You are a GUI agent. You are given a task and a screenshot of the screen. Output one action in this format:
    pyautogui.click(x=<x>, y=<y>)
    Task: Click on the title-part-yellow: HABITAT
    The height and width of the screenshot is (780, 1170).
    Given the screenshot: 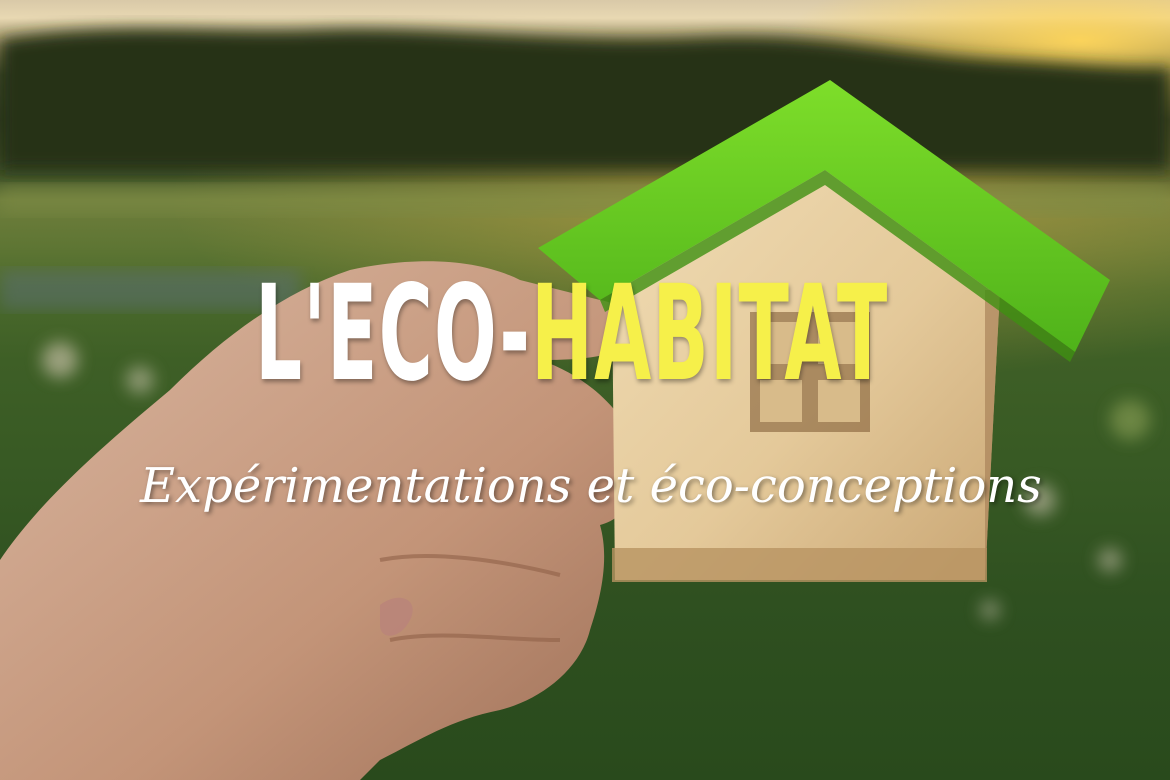 What is the action you would take?
    pyautogui.click(x=710, y=334)
    